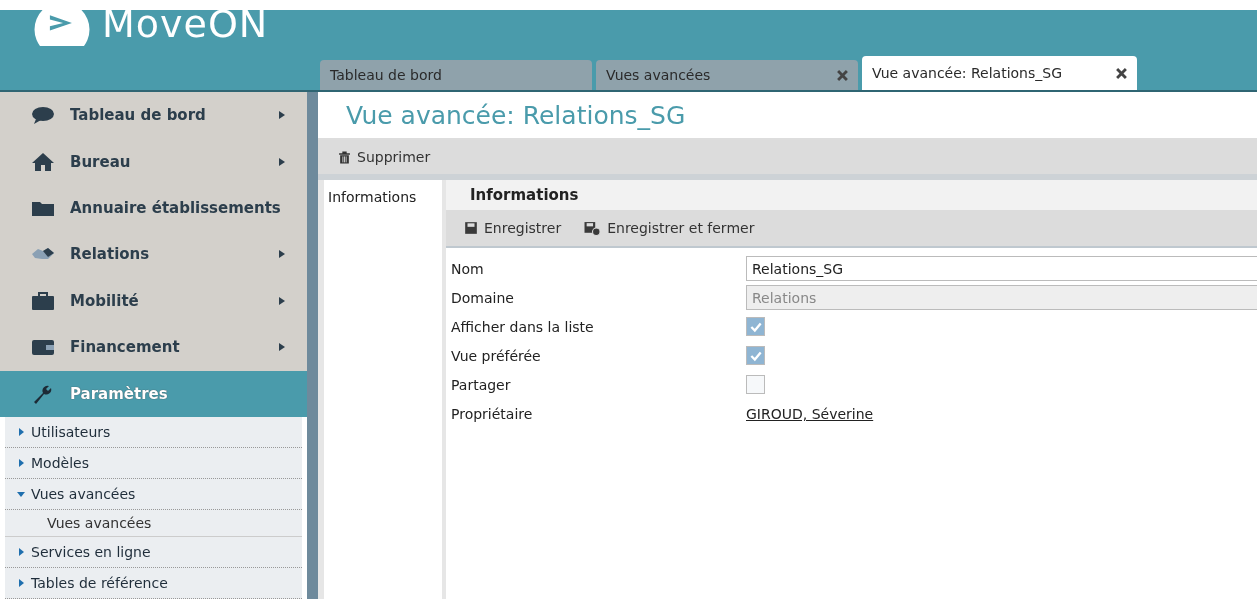 The height and width of the screenshot is (599, 1257). Describe the element at coordinates (153, 583) in the screenshot. I see `subnav-item: Tables de référence` at that location.